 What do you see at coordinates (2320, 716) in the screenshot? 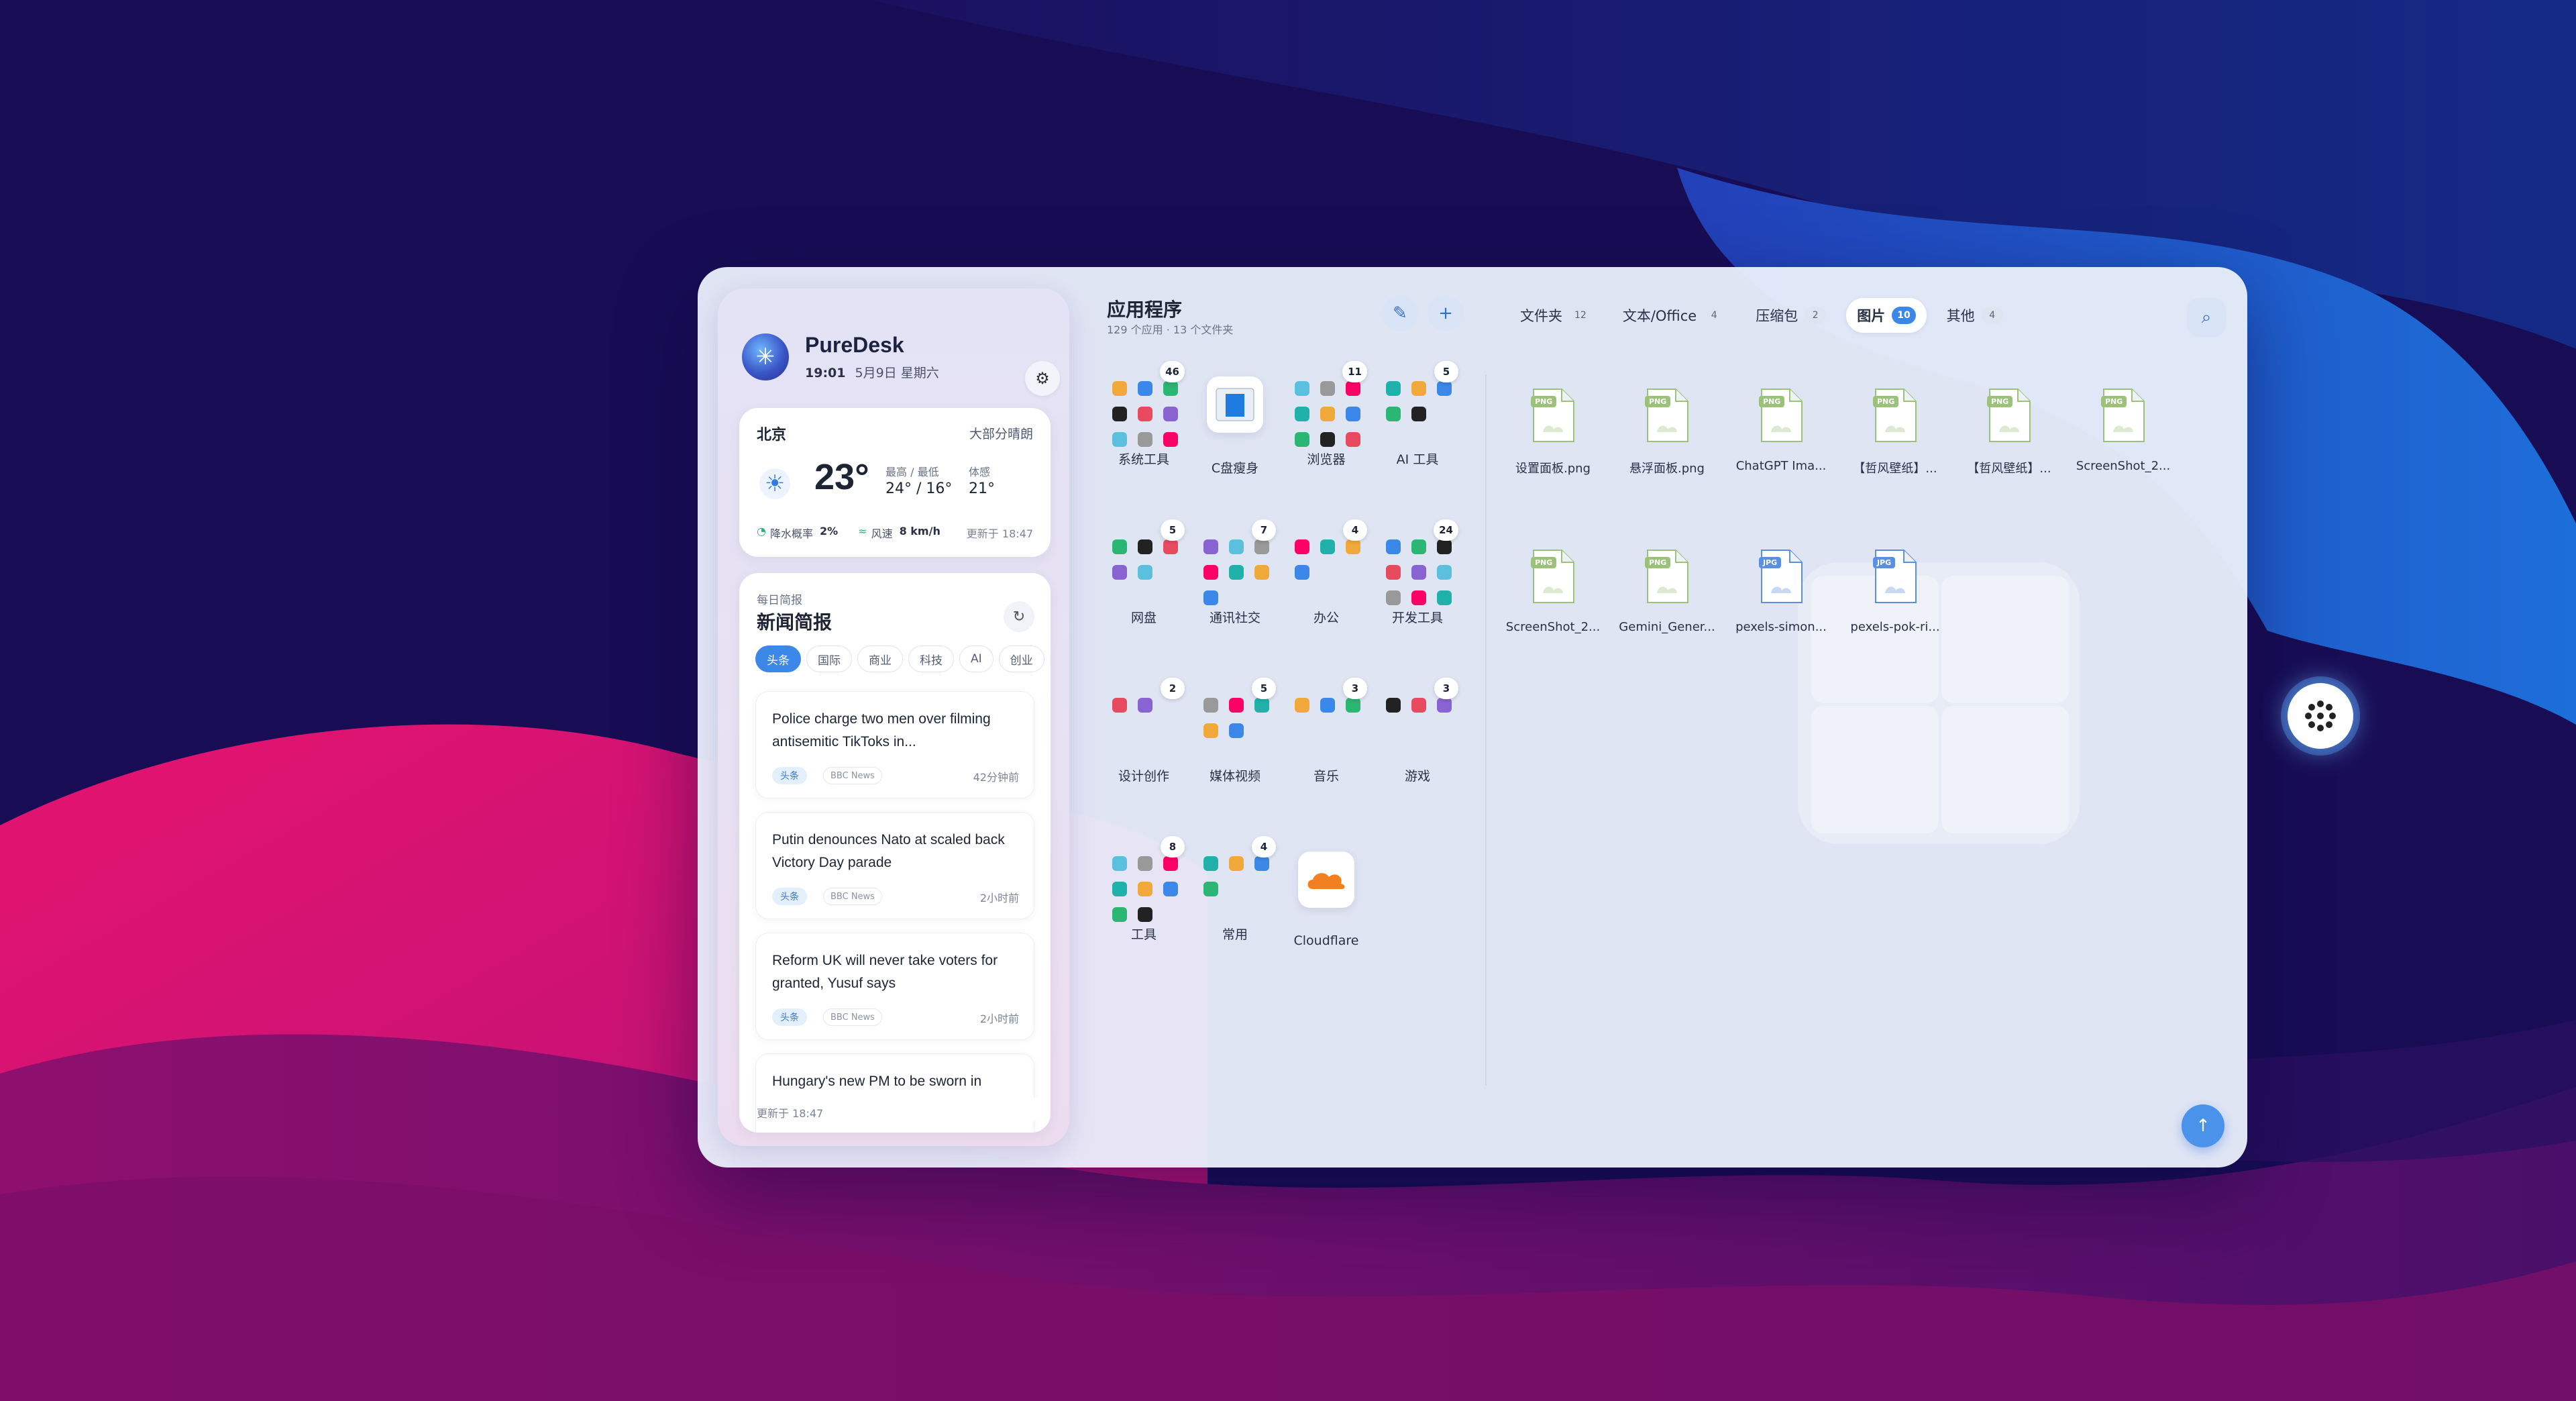
I see `floating-ball-button` at bounding box center [2320, 716].